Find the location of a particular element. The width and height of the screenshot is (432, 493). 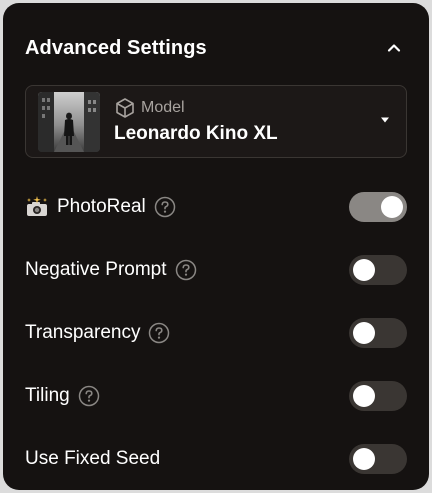

tiling-toggle is located at coordinates (378, 396).